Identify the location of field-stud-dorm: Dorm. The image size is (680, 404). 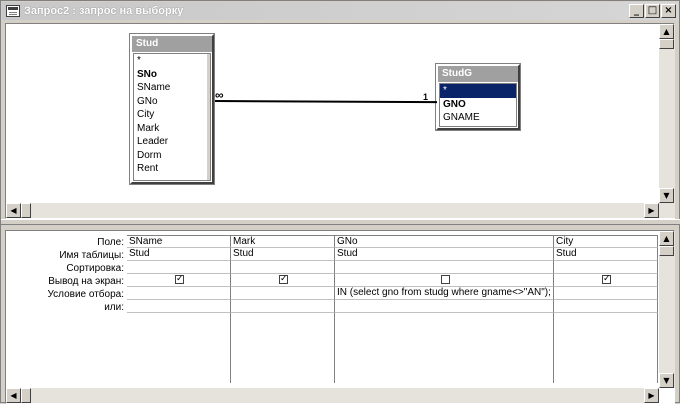
(172, 156).